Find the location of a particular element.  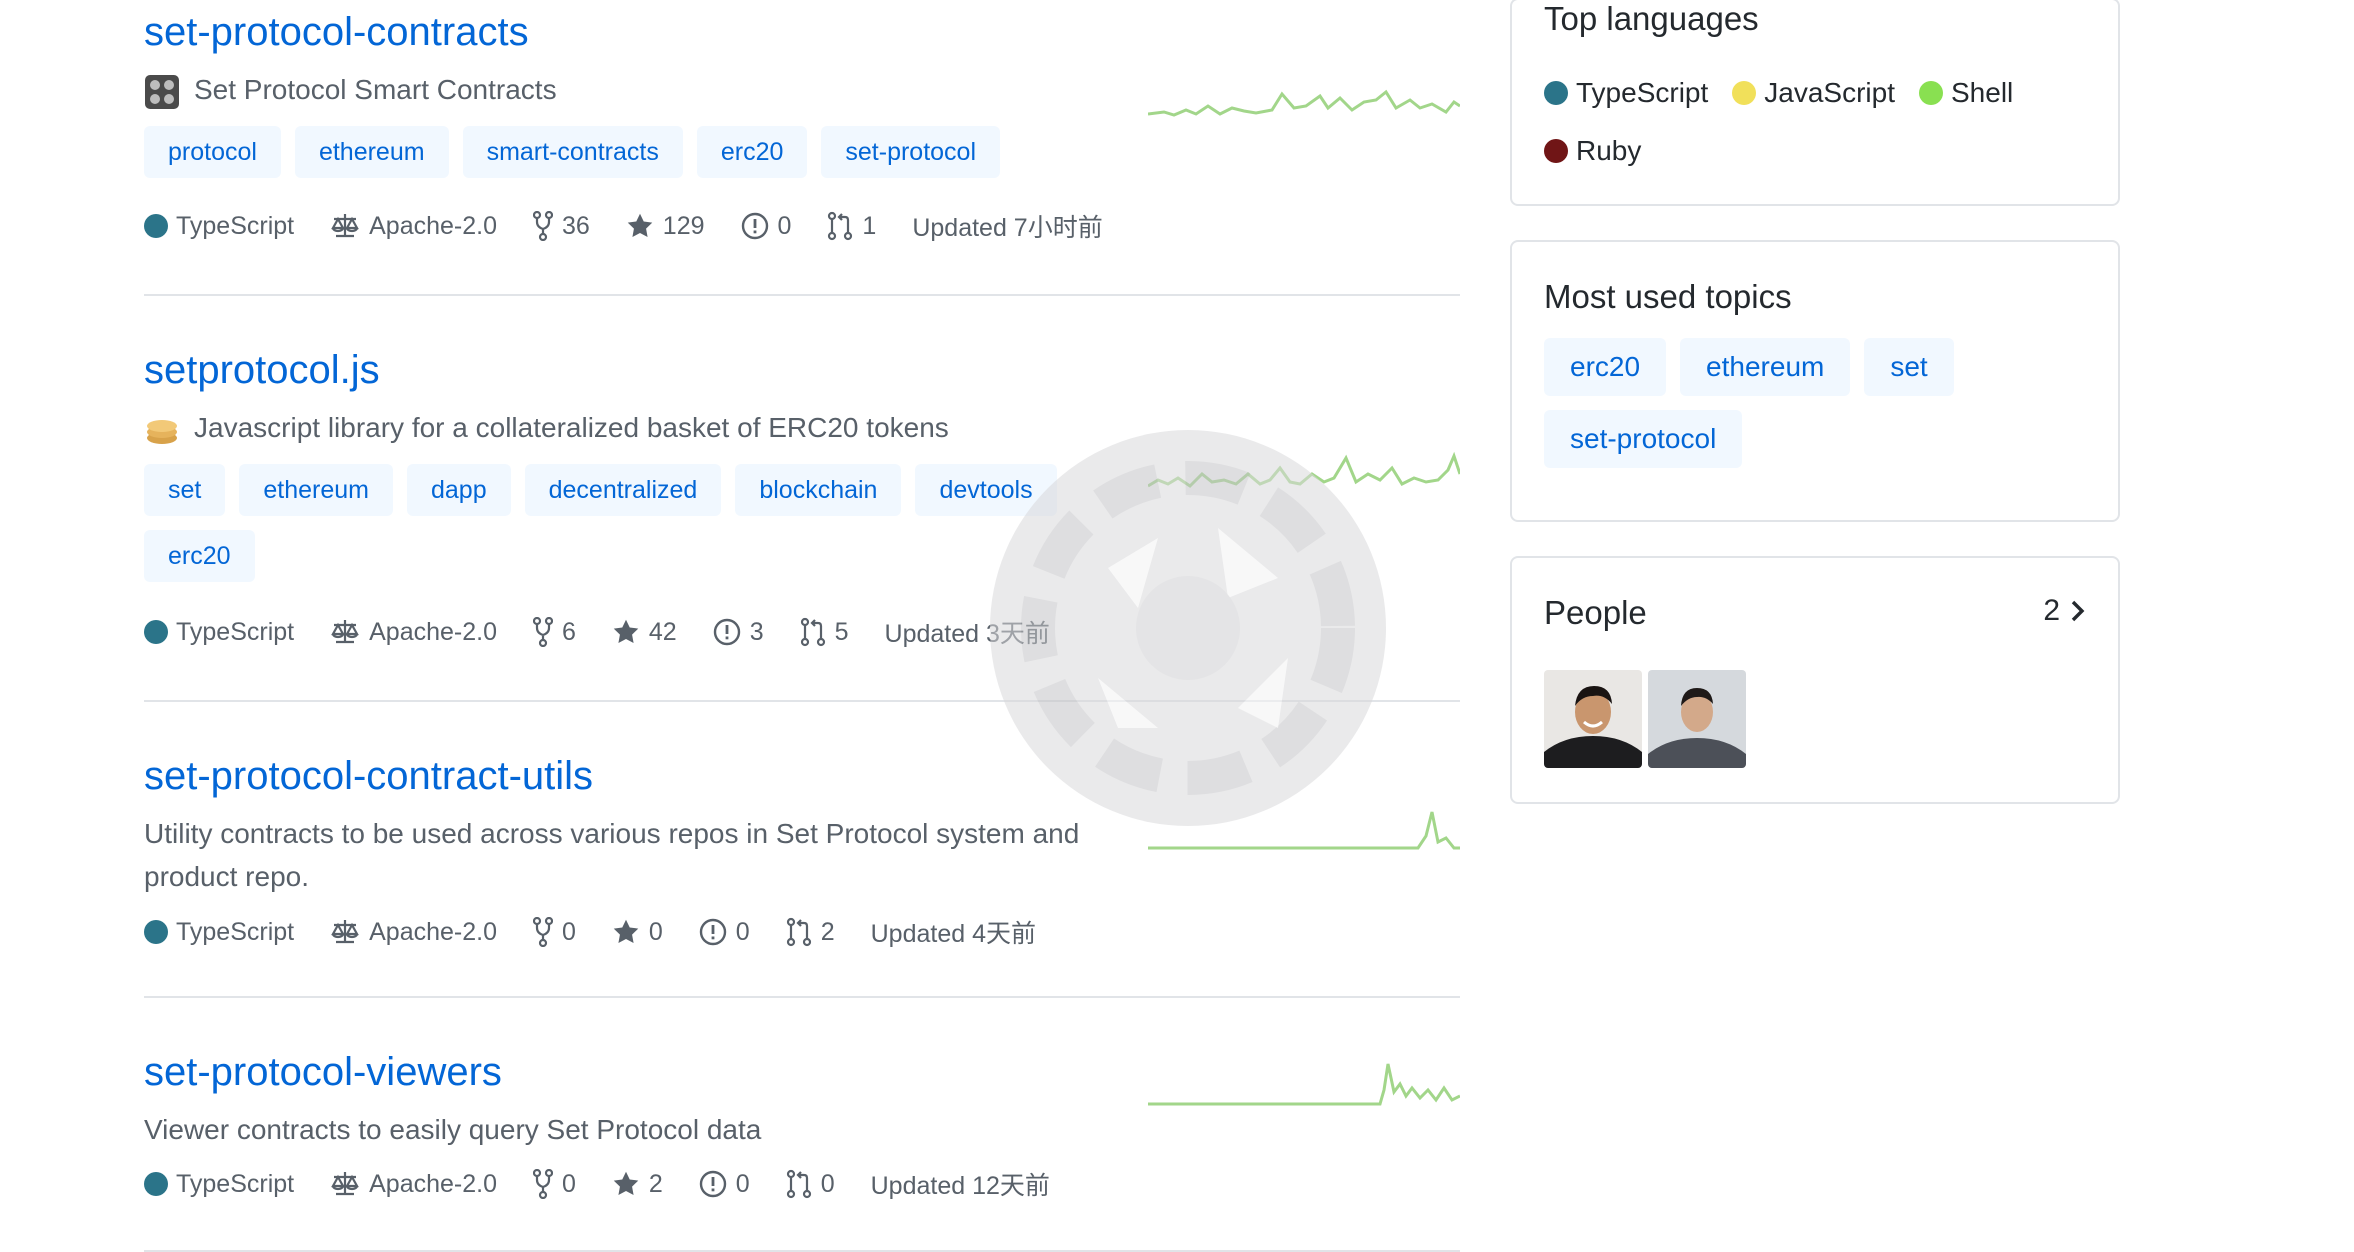

language-ruby: Ruby is located at coordinates (1592, 151).